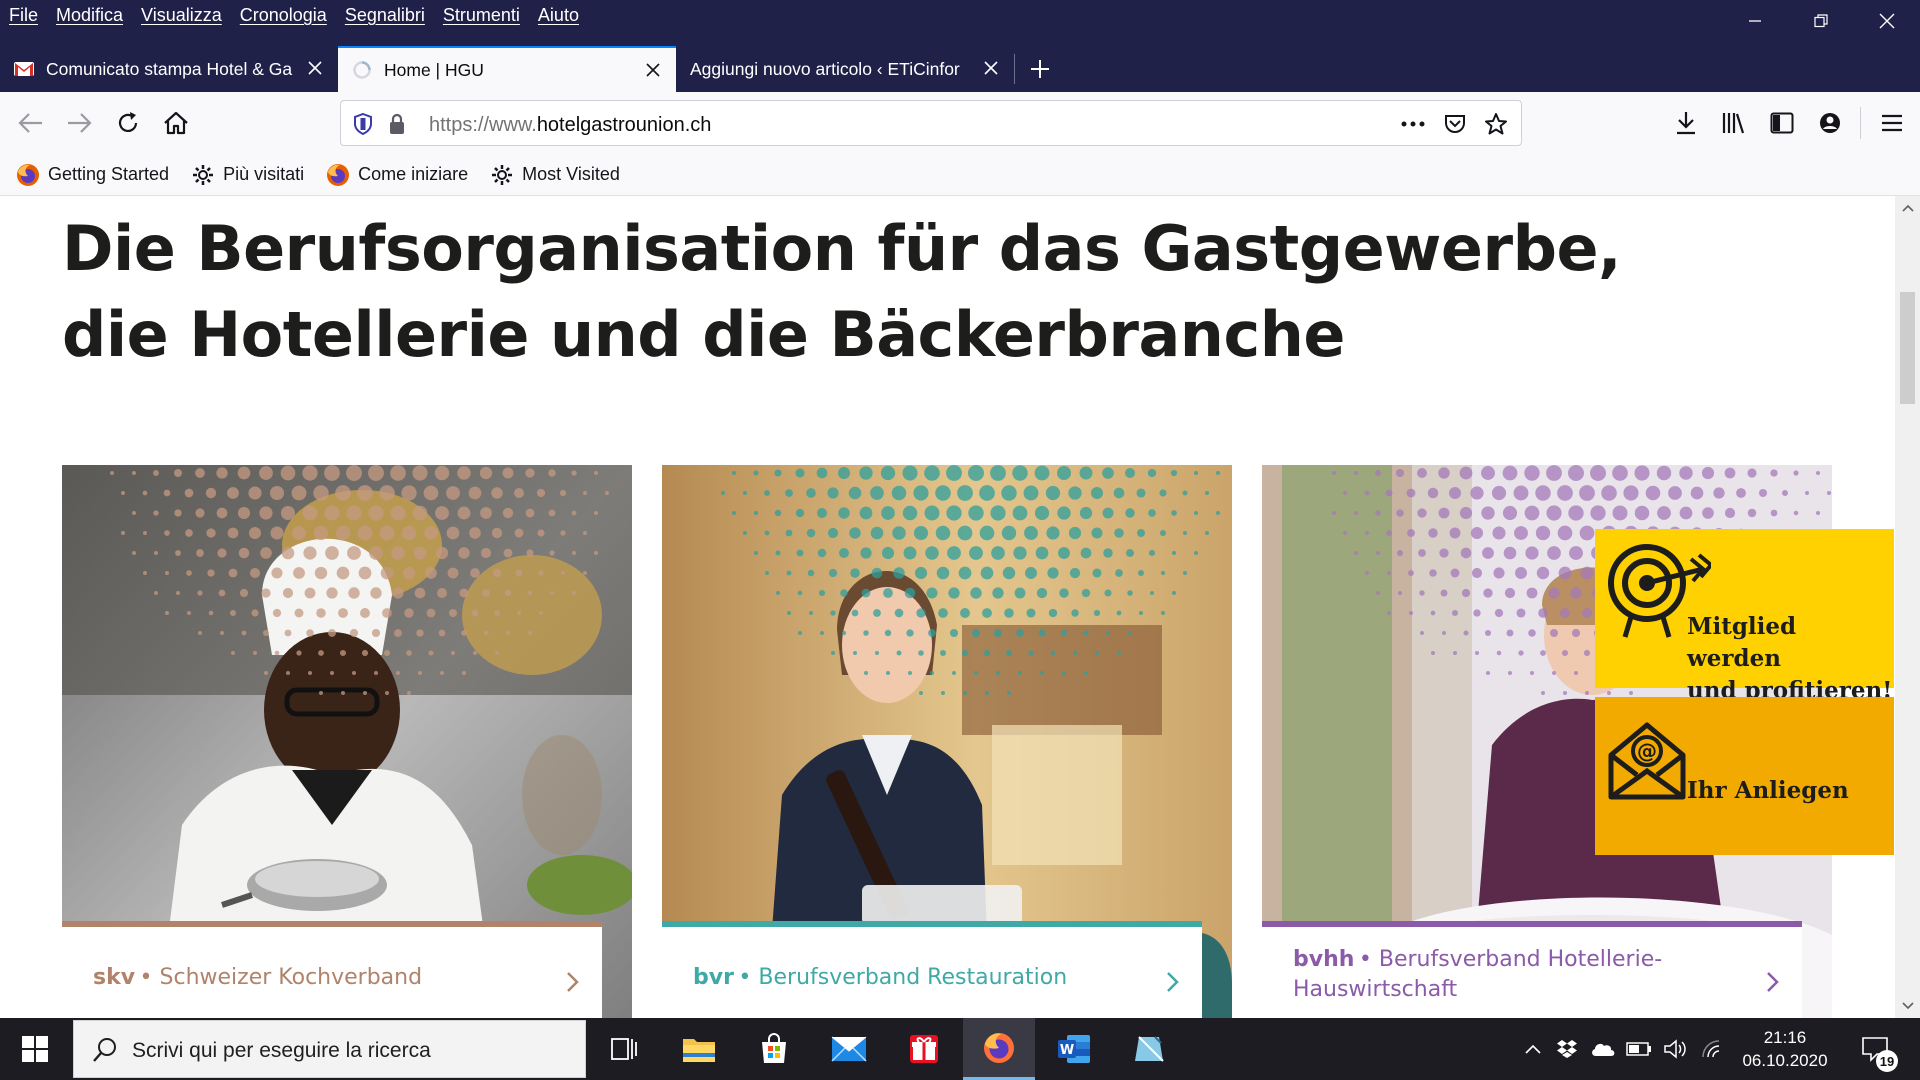  I want to click on menu-edit: Modifica, so click(89, 15).